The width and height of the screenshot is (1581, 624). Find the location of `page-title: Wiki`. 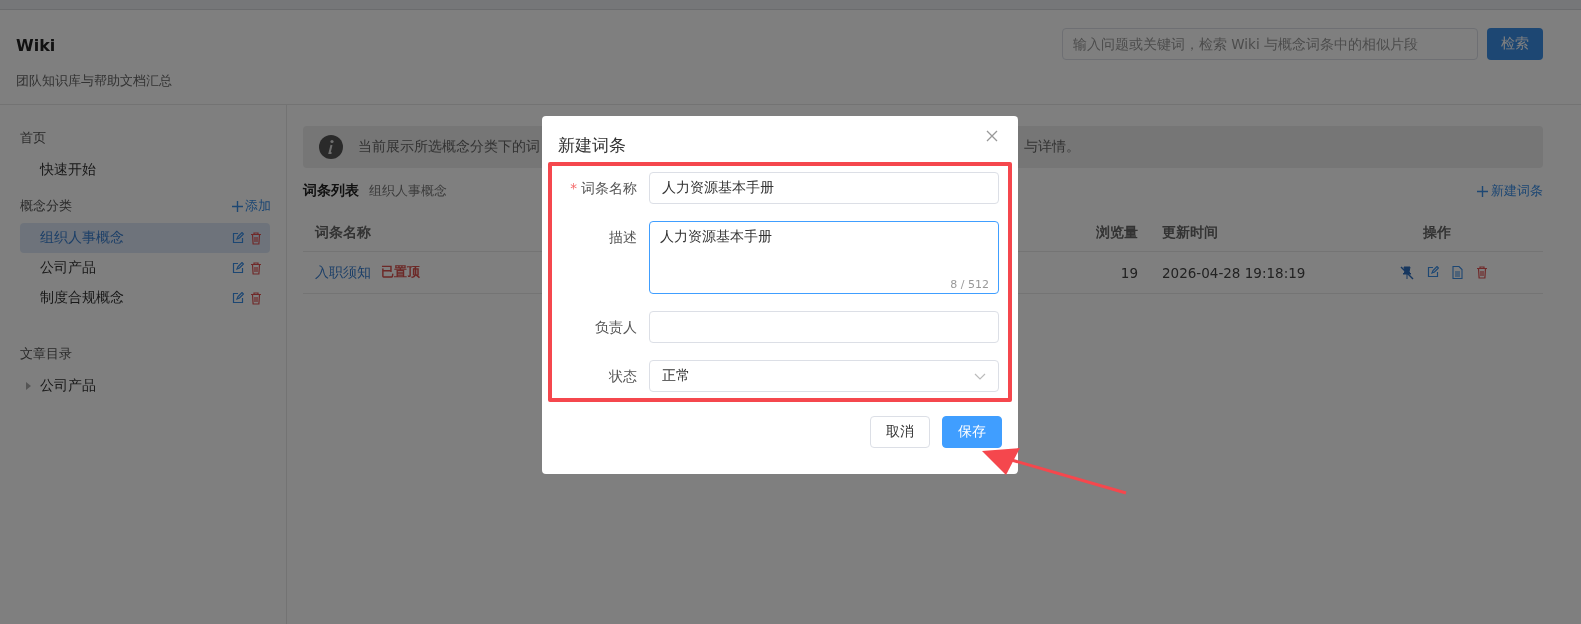

page-title: Wiki is located at coordinates (36, 45).